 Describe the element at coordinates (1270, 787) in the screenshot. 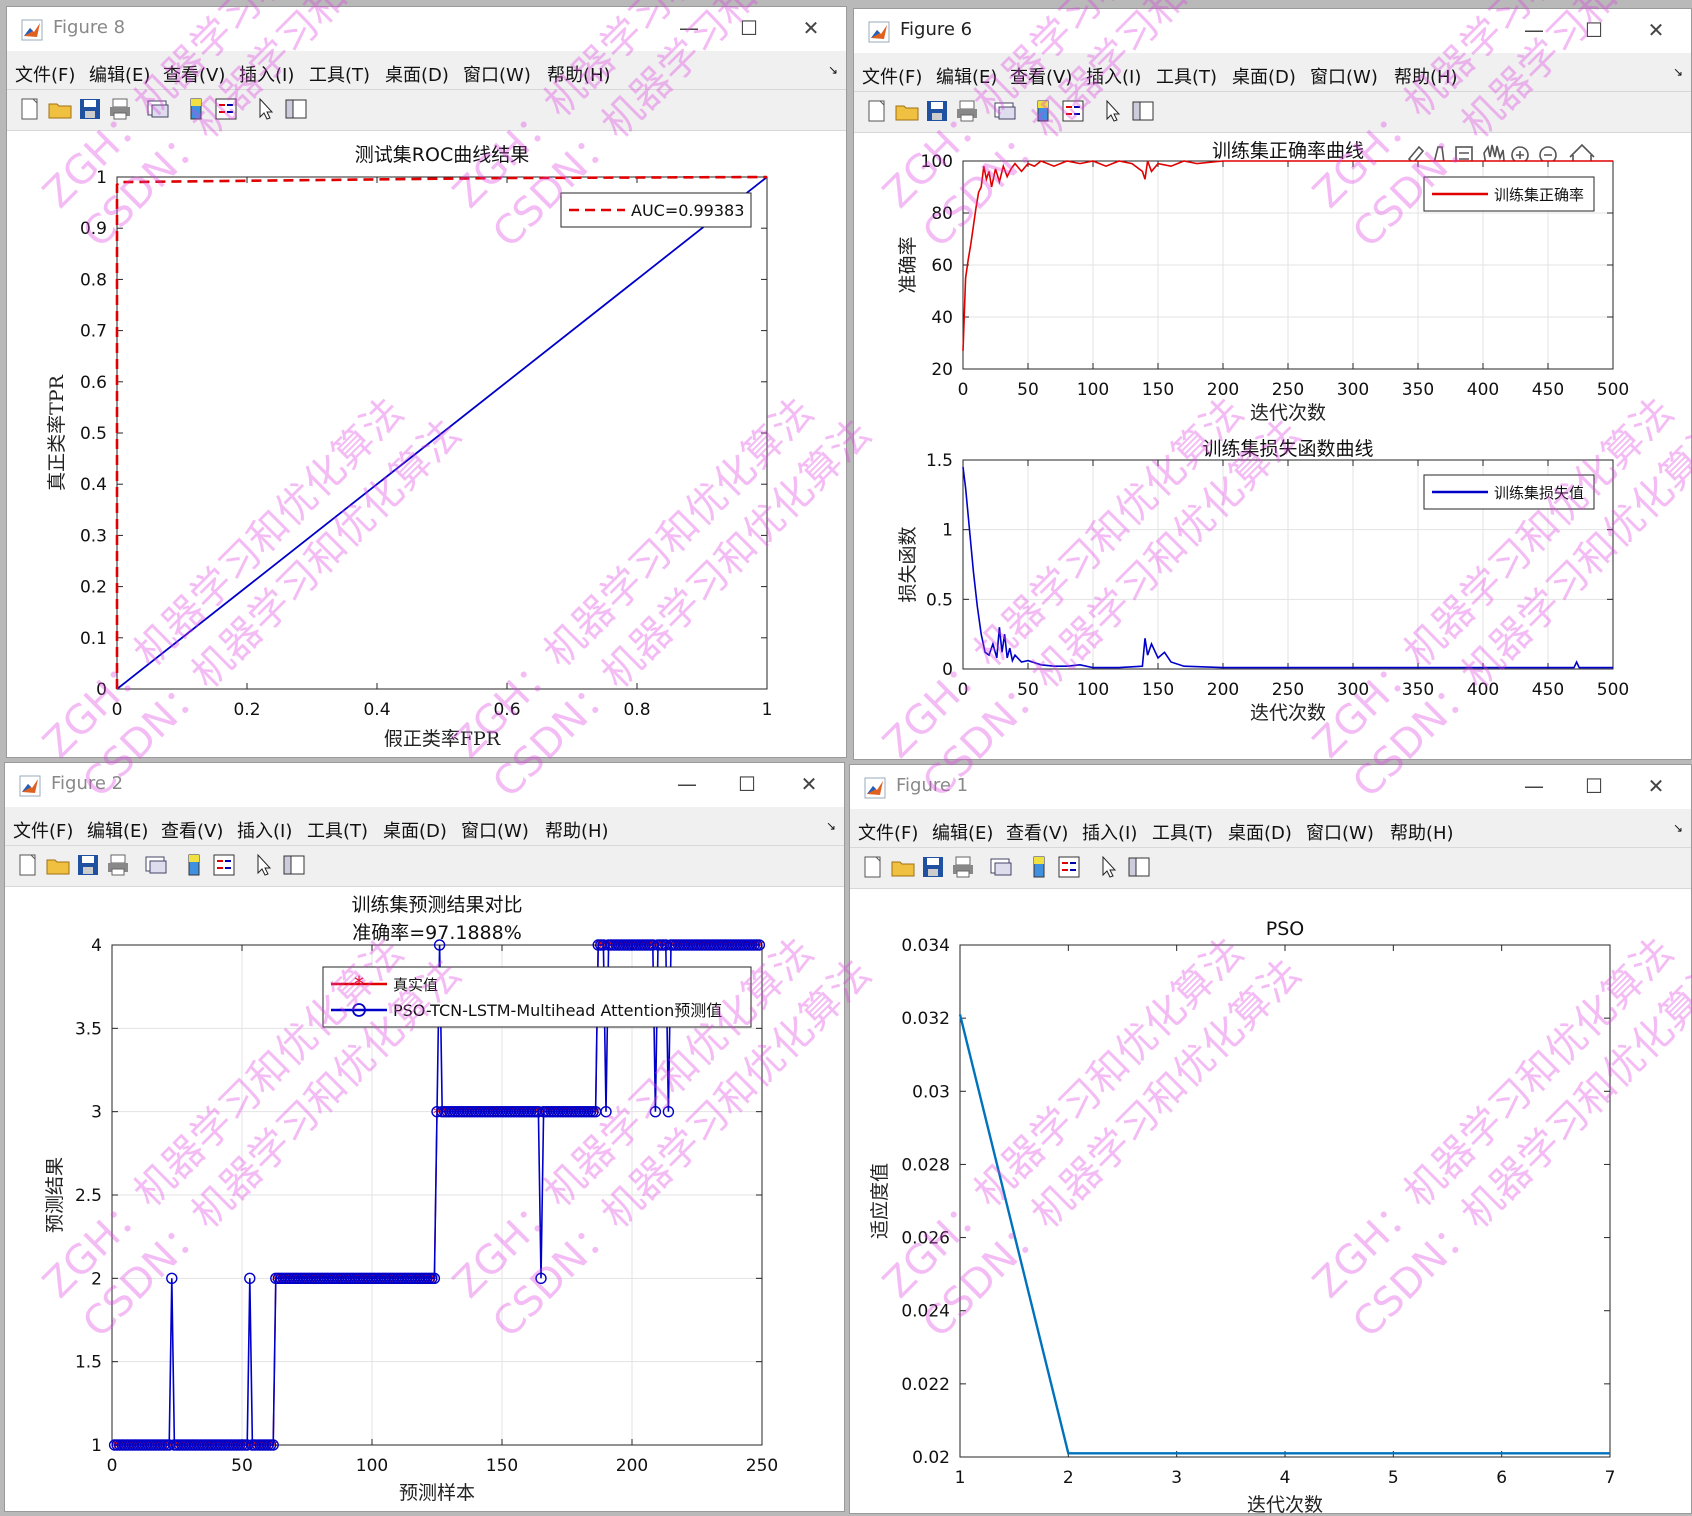

I see `title-bar: Figure 1 — ☐ ✕` at that location.